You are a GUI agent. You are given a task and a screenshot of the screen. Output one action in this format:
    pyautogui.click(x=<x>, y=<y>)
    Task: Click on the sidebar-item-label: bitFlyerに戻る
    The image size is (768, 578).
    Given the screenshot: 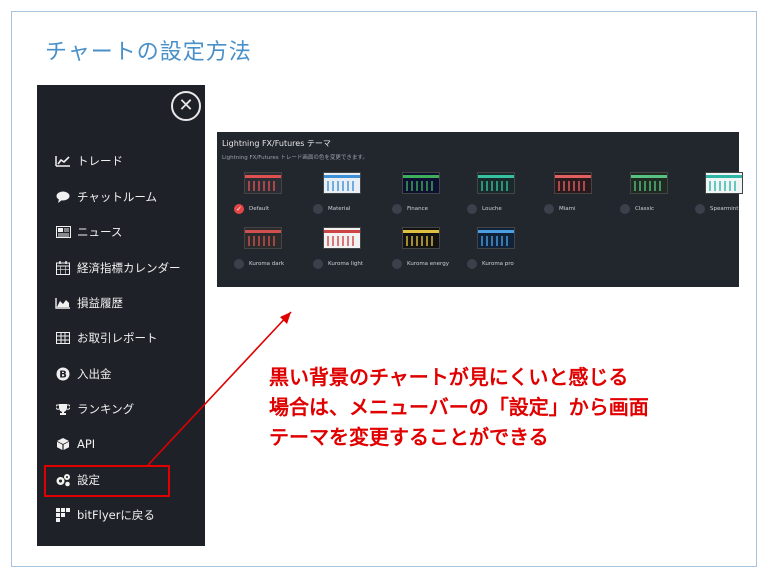 What is the action you would take?
    pyautogui.click(x=116, y=515)
    